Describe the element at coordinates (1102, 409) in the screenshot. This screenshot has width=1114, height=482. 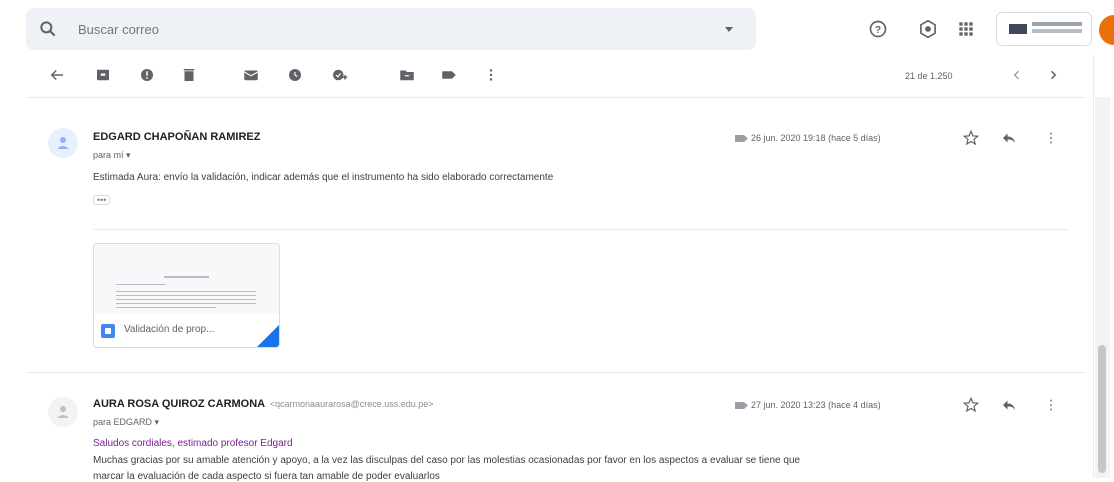
I see `scrollbar-thumb` at that location.